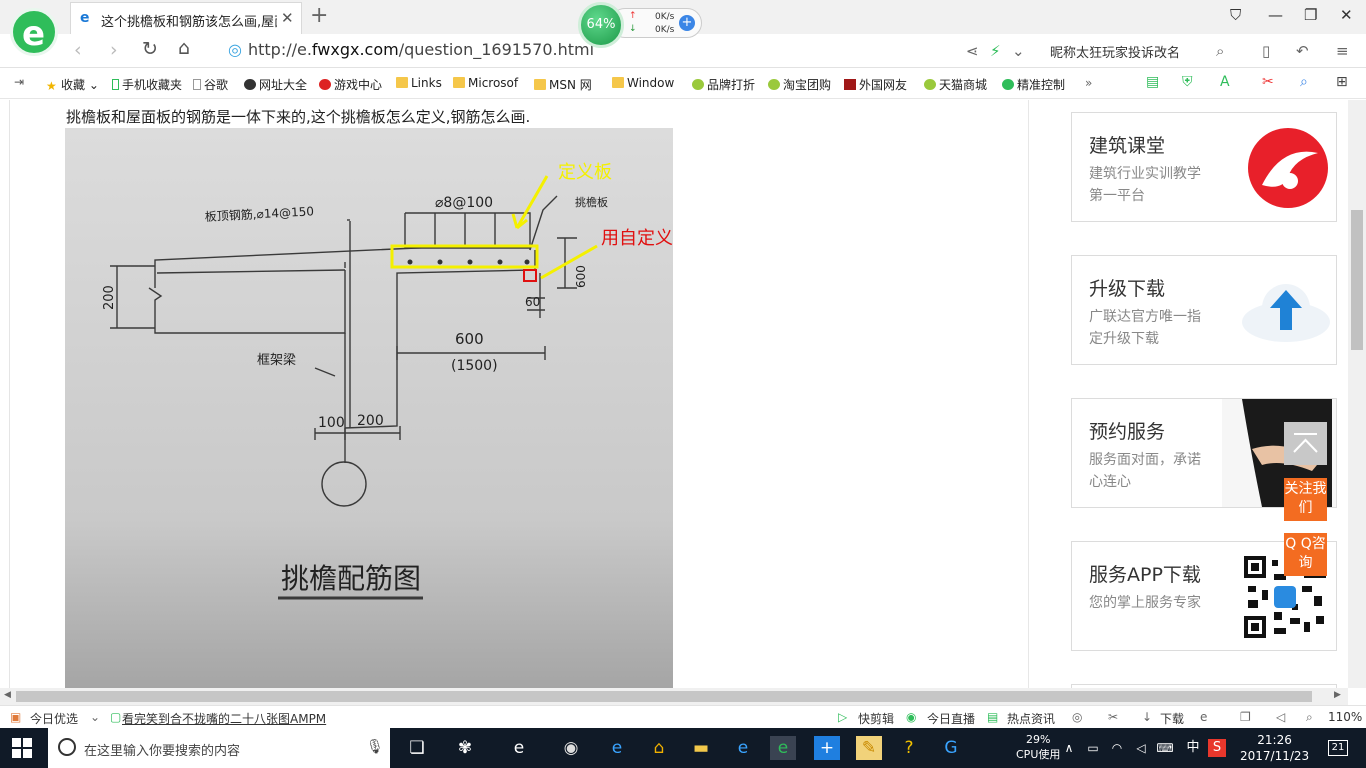 This screenshot has height=768, width=1366. I want to click on label-dim-60: 60, so click(532, 302).